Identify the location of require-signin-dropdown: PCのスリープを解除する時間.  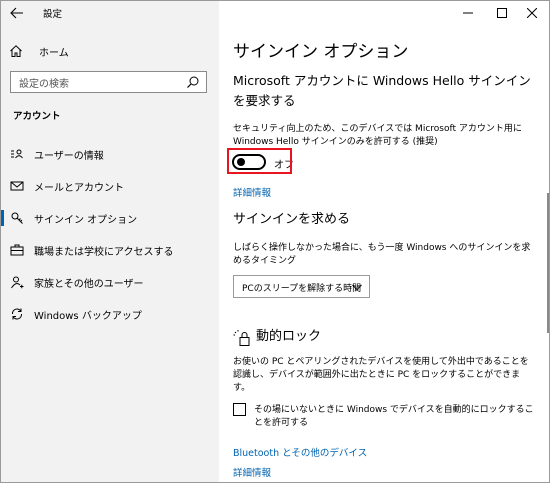
(301, 286).